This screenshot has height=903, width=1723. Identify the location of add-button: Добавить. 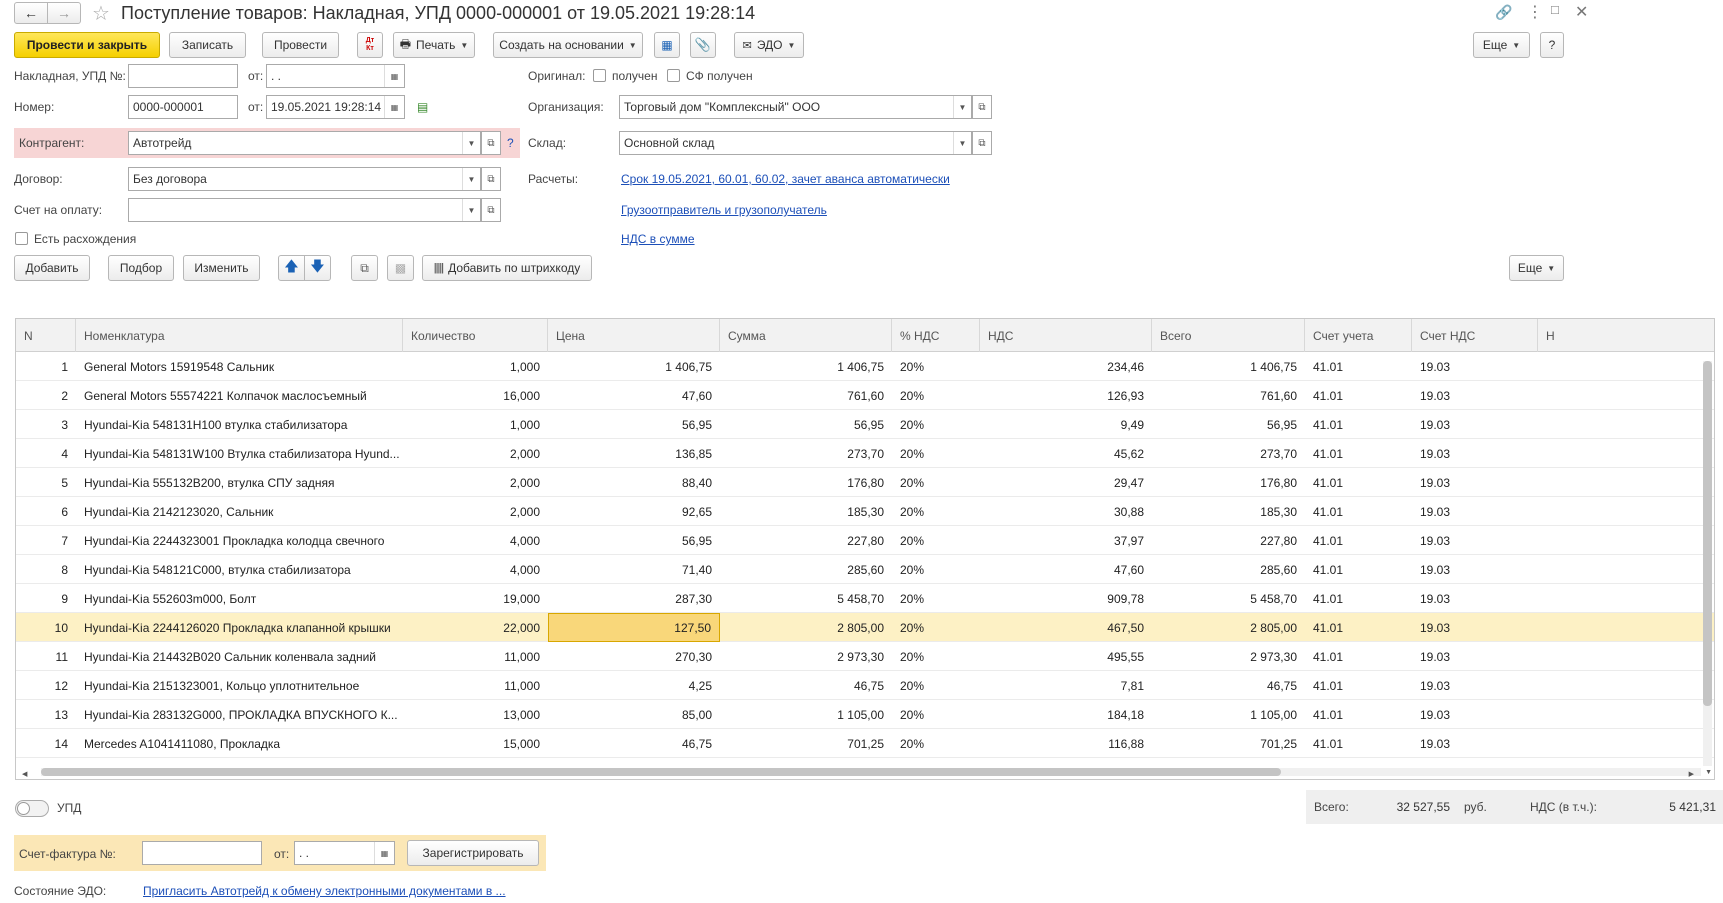
(52, 268).